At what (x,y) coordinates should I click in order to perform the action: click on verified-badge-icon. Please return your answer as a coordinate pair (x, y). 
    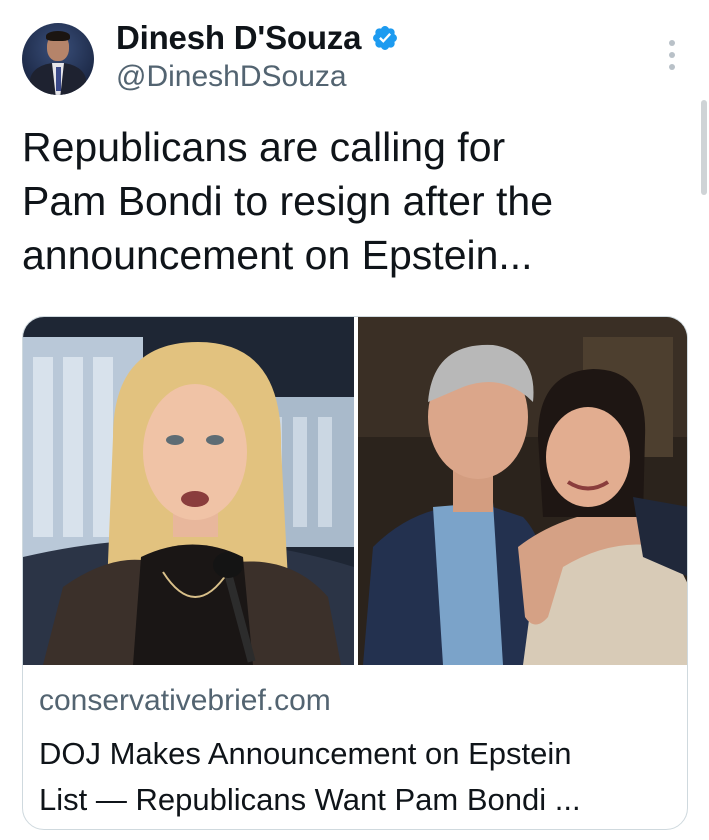
    Looking at the image, I should click on (385, 38).